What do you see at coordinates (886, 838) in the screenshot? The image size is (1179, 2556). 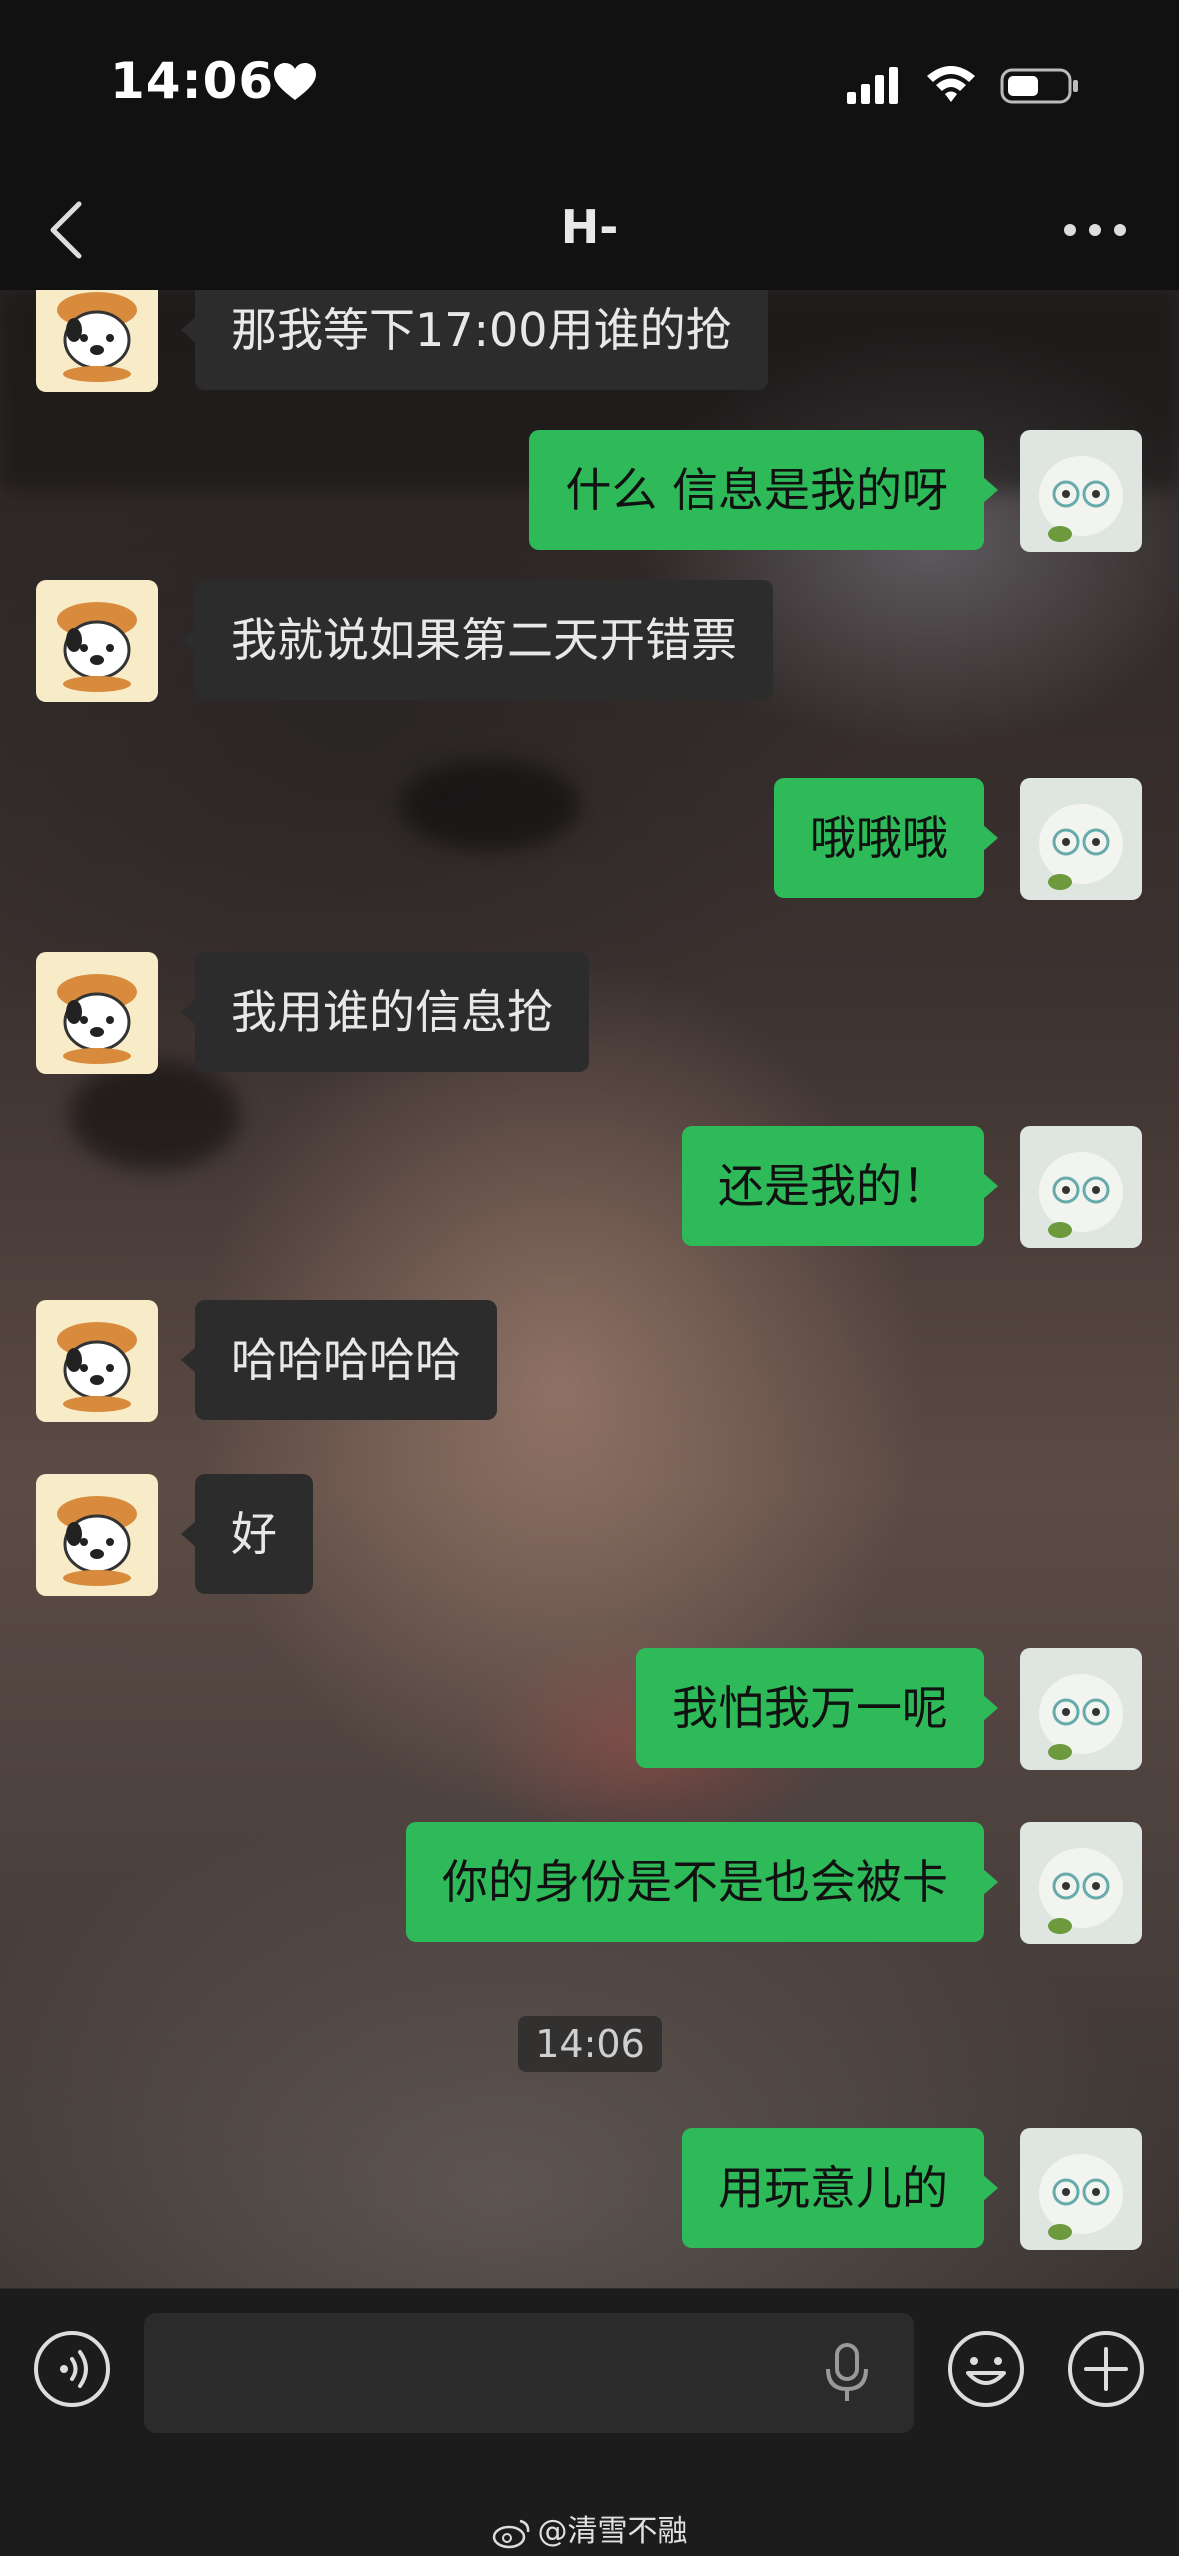 I see `sent-message: 哦哦哦` at bounding box center [886, 838].